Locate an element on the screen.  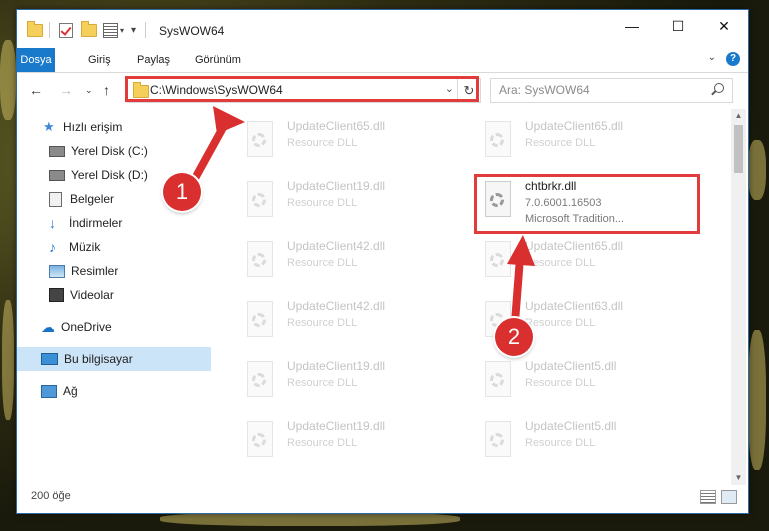
network-icon is located at coordinates (49, 391).